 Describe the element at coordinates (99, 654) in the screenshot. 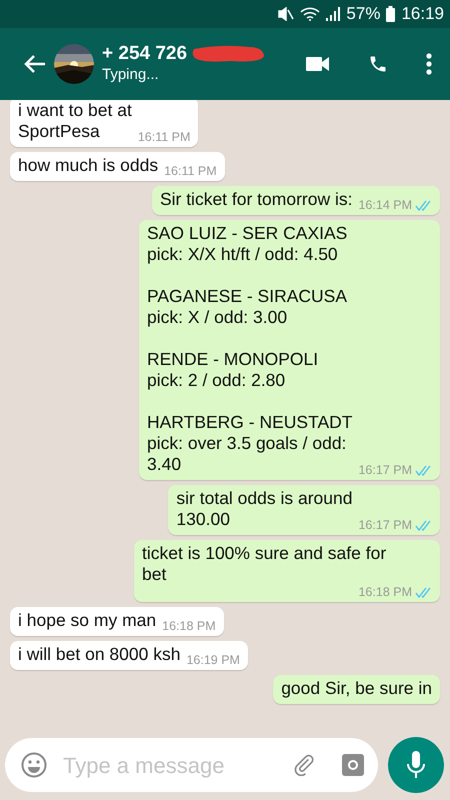

I see `message-text: i will bet on 8000 ksh` at that location.